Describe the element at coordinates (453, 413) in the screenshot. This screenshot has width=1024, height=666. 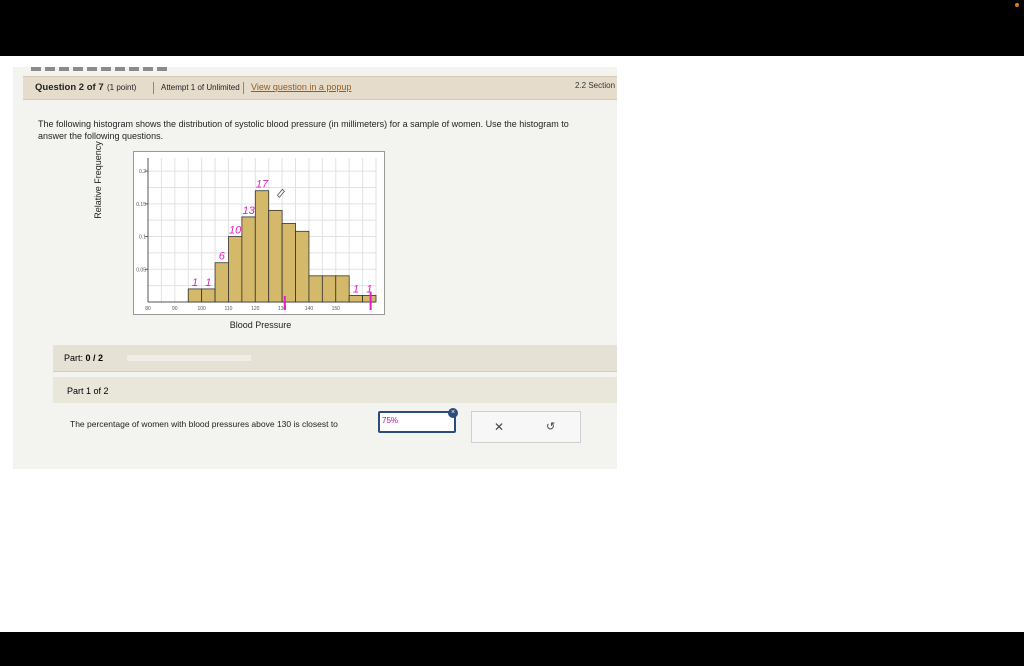
I see `clear-input-icon: ×` at that location.